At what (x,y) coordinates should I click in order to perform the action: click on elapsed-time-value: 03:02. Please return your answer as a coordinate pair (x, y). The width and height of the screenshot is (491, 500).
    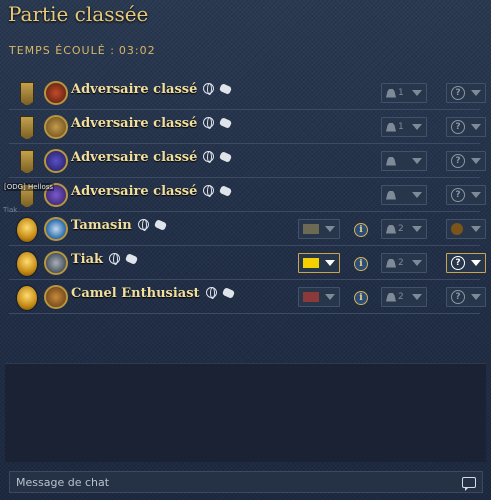
    Looking at the image, I should click on (137, 50).